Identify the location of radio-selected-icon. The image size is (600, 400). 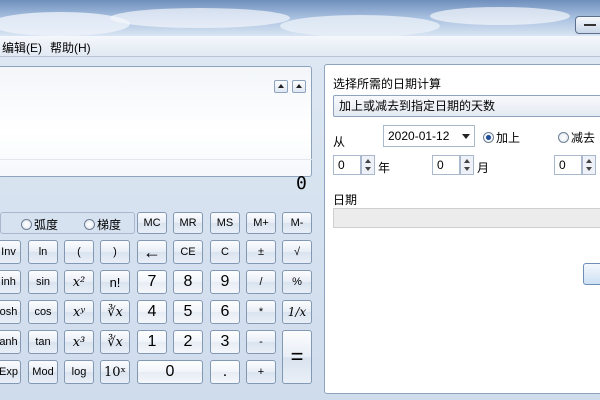
(488, 137).